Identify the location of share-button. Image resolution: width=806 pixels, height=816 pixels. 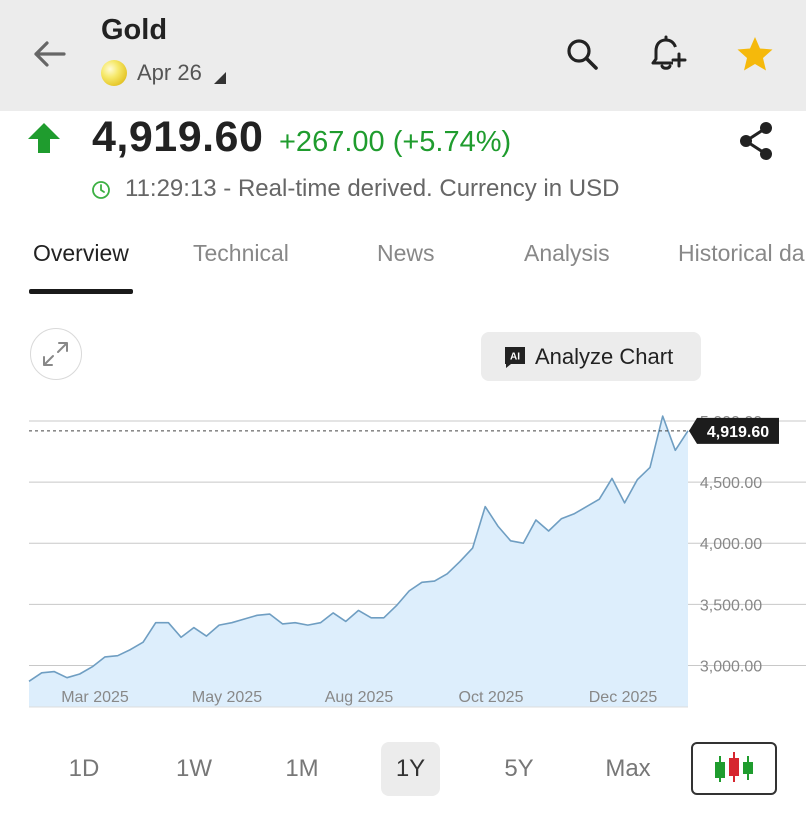
(756, 141).